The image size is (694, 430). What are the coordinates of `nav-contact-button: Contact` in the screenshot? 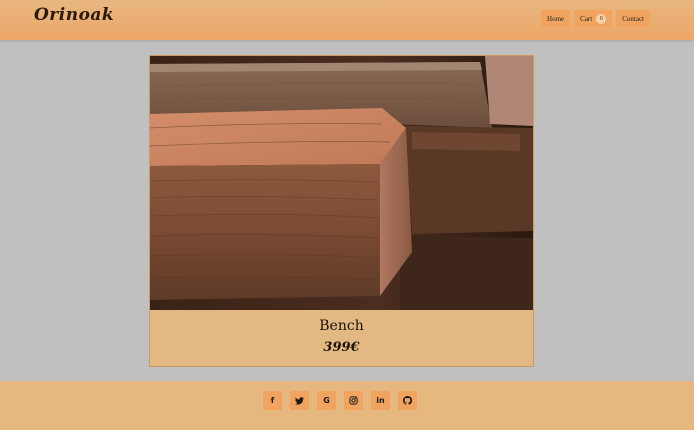 It's located at (633, 18).